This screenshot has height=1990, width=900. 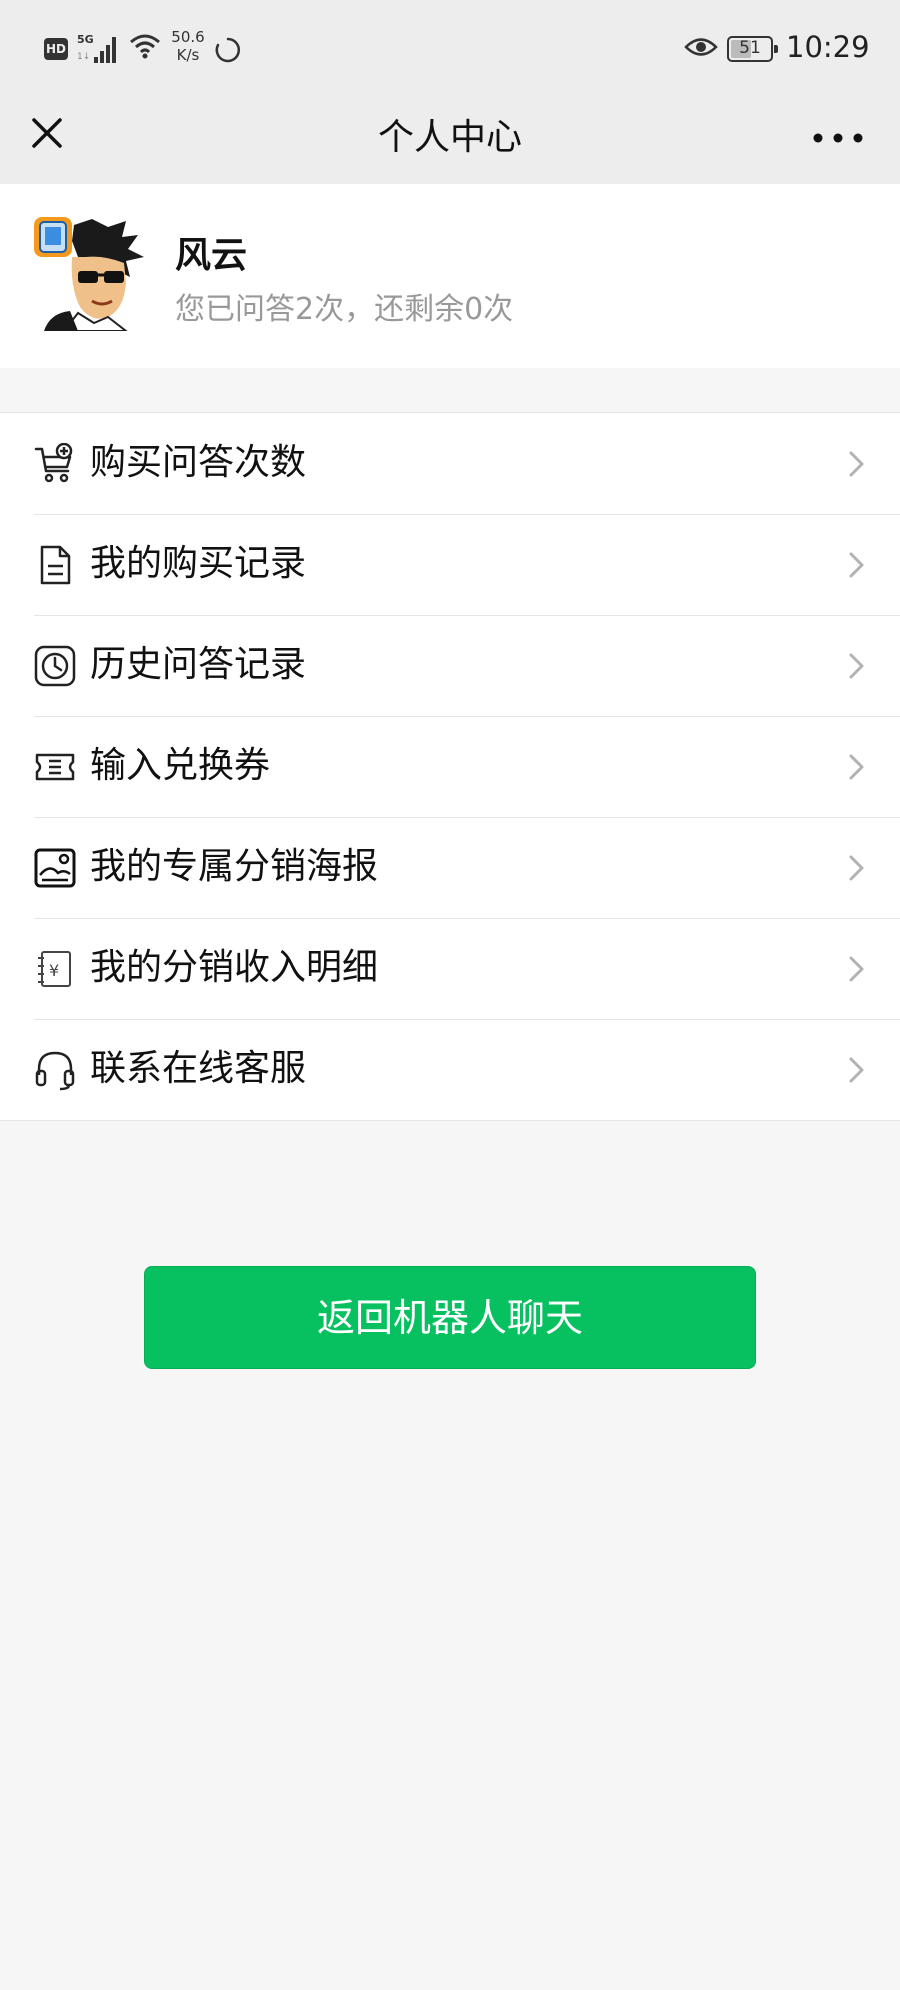 I want to click on network-speed: 50.6 K/s, so click(x=188, y=46).